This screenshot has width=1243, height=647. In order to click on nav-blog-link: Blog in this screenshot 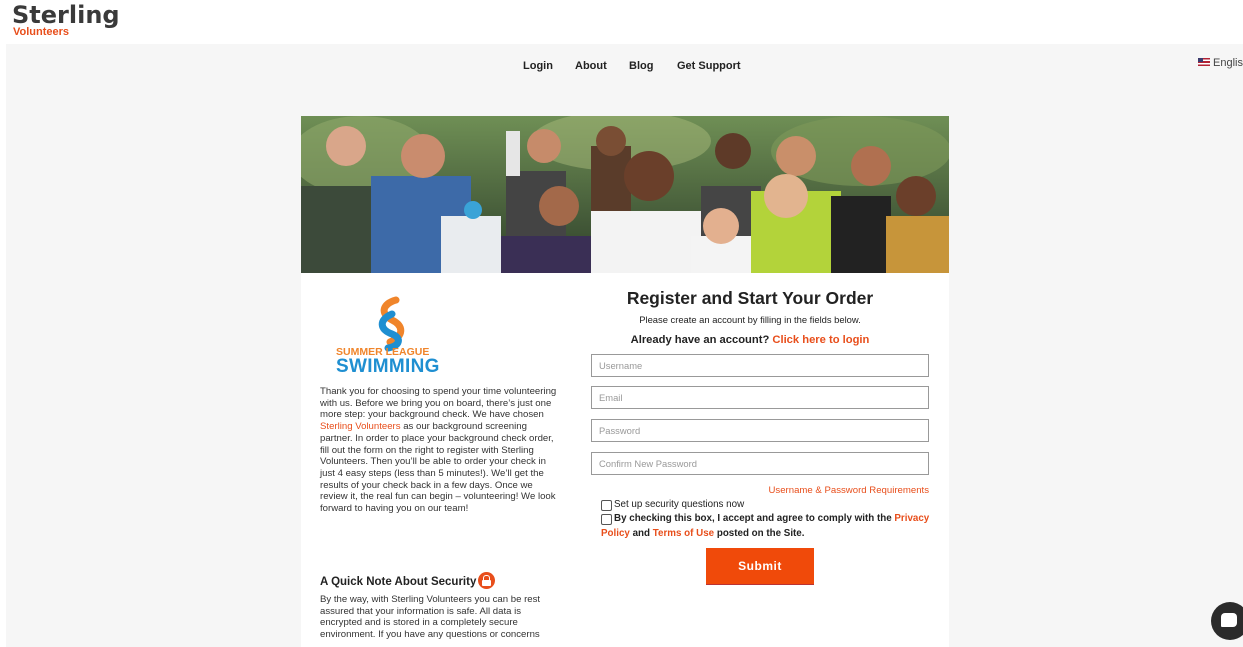, I will do `click(641, 66)`.